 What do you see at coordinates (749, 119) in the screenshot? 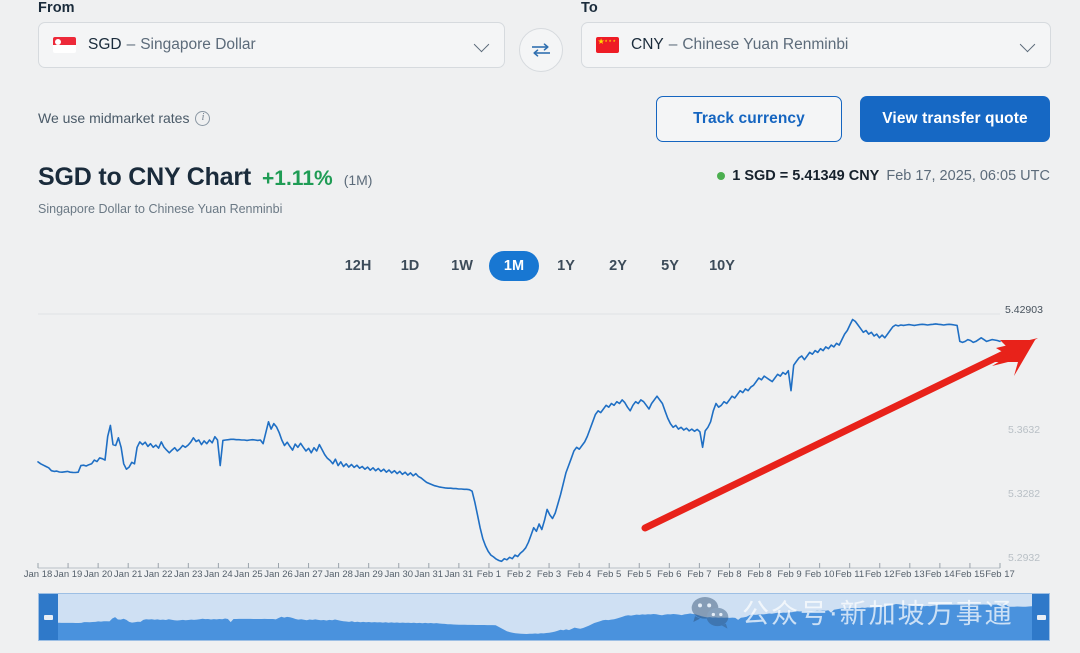
I see `track-currency-button: Track currency` at bounding box center [749, 119].